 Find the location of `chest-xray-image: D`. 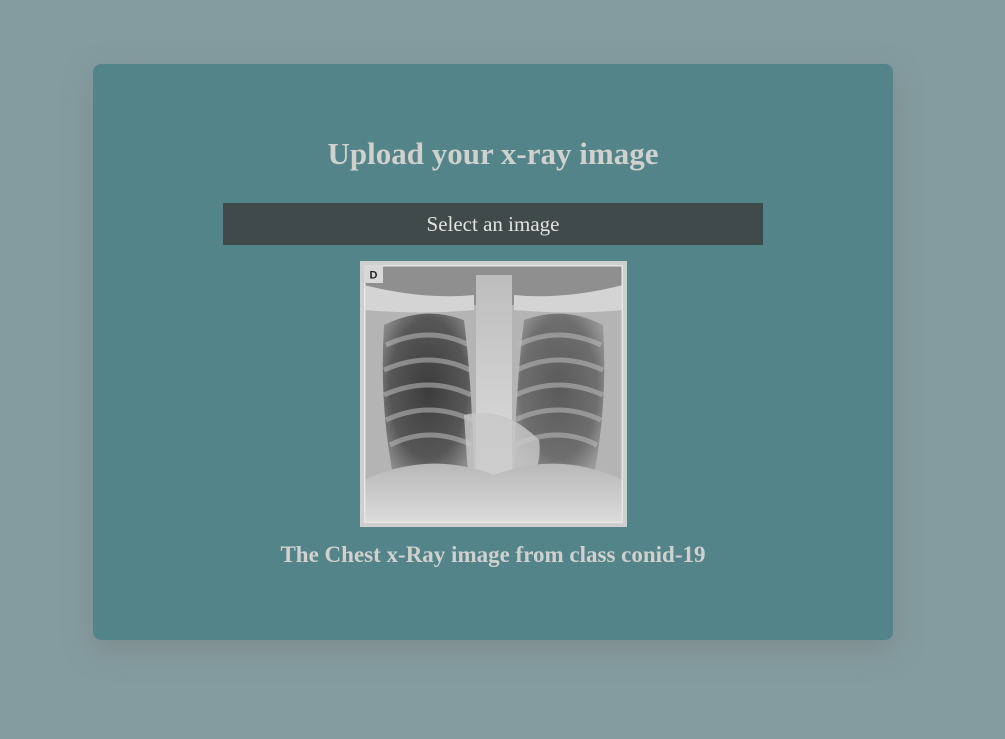

chest-xray-image: D is located at coordinates (493, 394).